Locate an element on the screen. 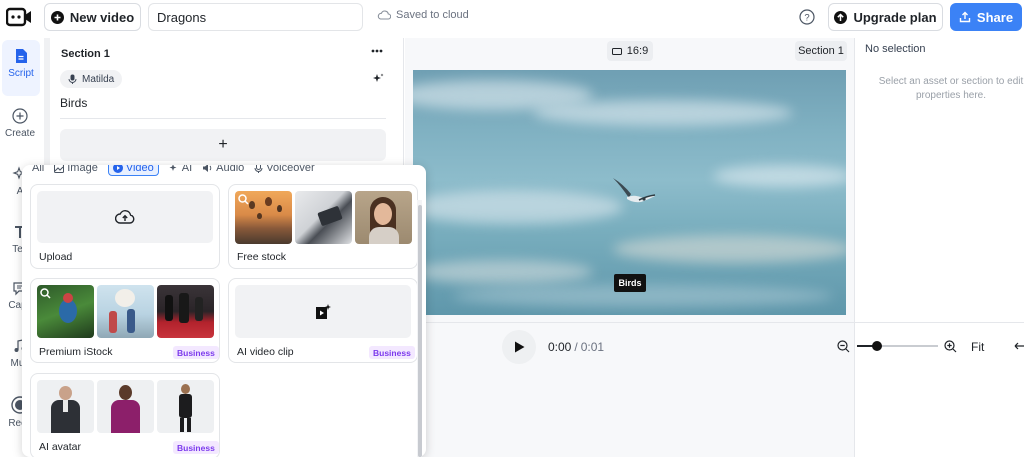  upload-drop-area is located at coordinates (125, 217).